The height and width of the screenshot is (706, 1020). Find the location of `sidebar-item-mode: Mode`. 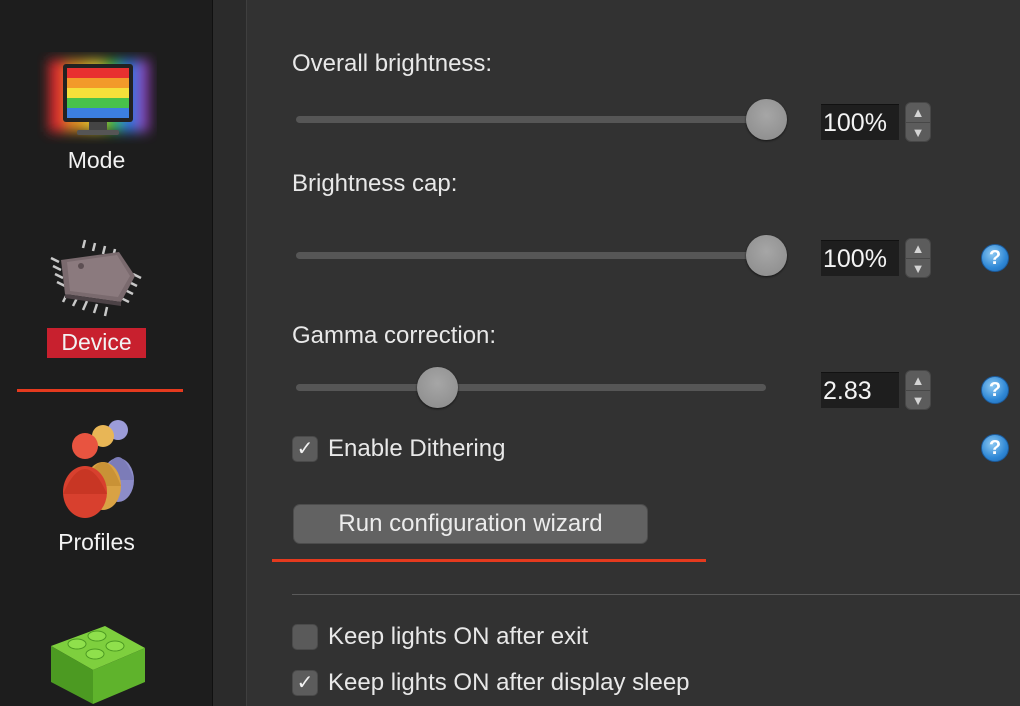

sidebar-item-mode: Mode is located at coordinates (96, 114).